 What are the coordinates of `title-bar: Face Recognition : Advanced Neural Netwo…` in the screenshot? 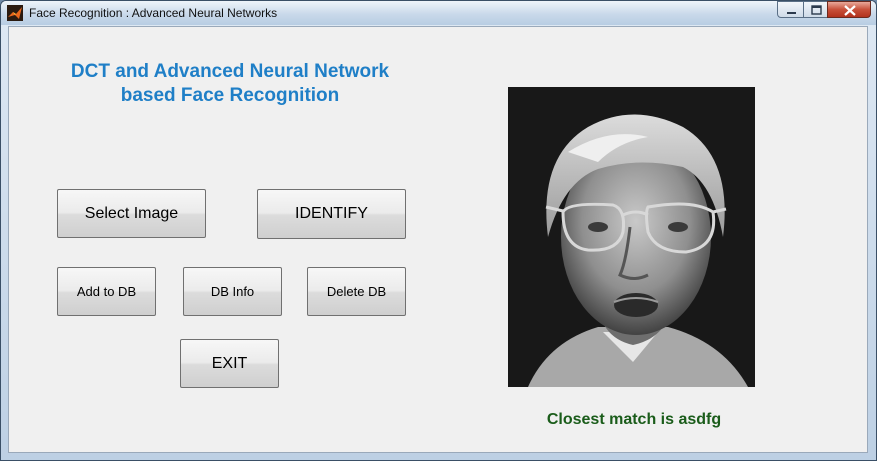 It's located at (438, 13).